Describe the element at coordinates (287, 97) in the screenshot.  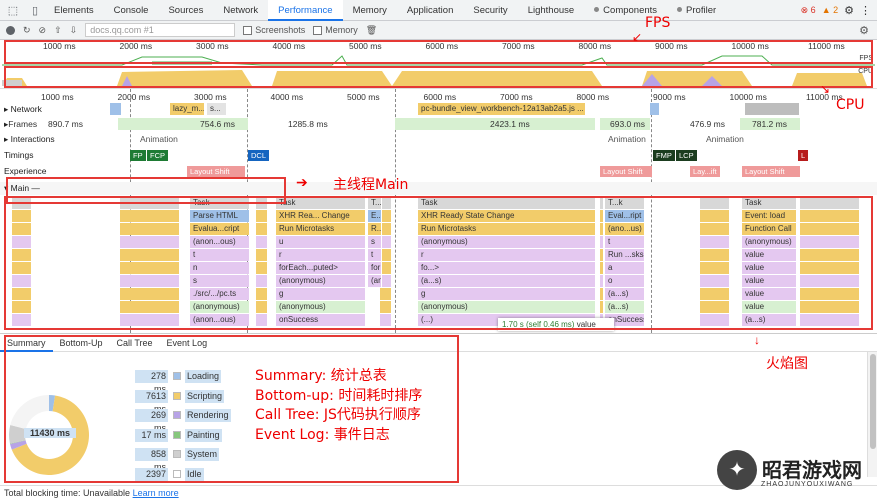
I see `ruler-tick: 4000 ms` at that location.